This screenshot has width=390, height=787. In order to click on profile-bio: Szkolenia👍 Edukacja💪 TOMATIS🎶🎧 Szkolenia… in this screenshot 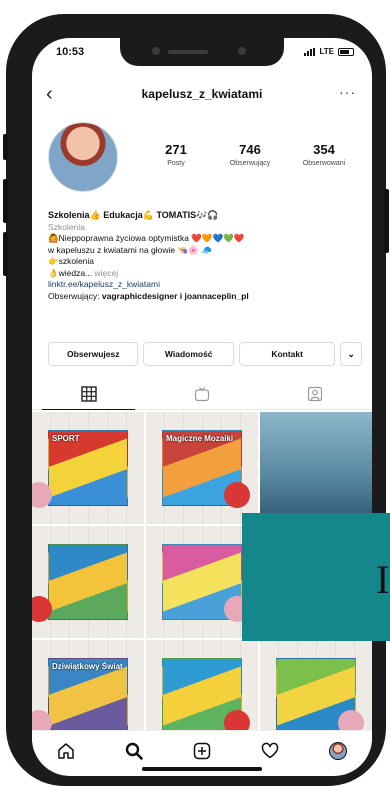, I will do `click(198, 256)`.